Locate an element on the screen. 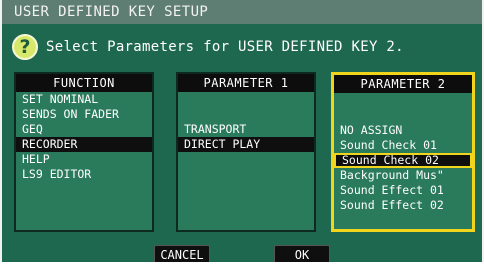 The height and width of the screenshot is (271, 484). list-item: Sound Effect 01 is located at coordinates (403, 190).